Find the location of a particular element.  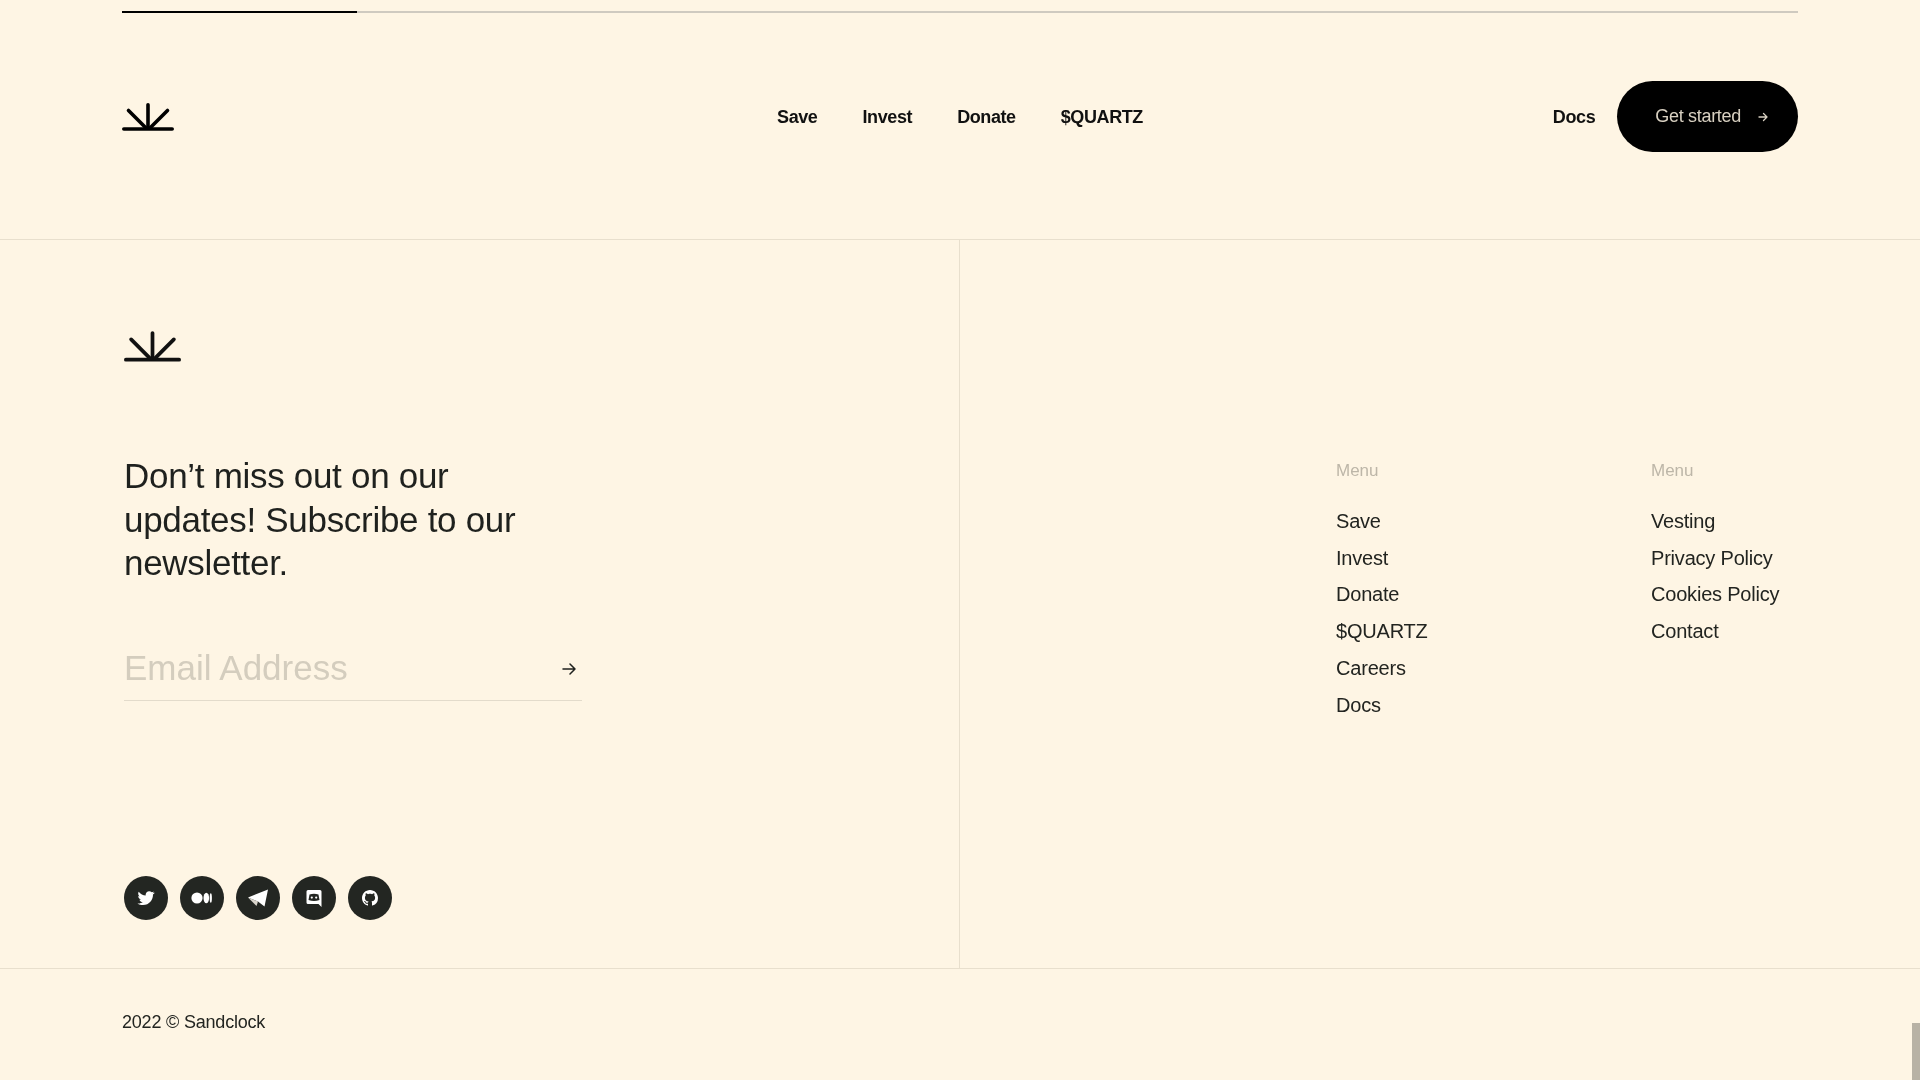

copyright-text: 2022 © Sandclock is located at coordinates (194, 1022).